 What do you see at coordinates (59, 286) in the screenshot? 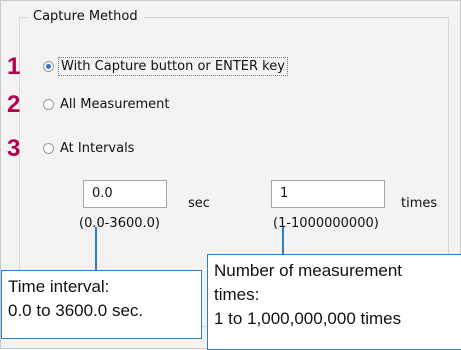
I see `callout-line: Time interval:` at bounding box center [59, 286].